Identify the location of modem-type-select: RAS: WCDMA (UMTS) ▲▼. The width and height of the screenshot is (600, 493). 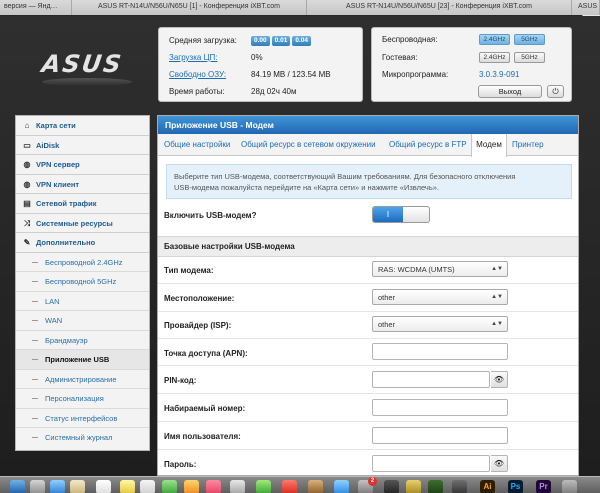
(440, 269).